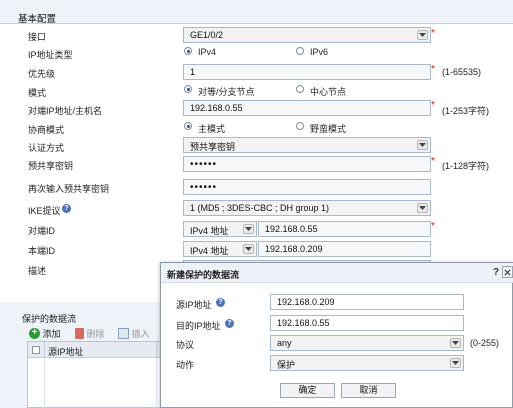 The width and height of the screenshot is (513, 408). I want to click on local-id-label: 本端ID, so click(42, 251).